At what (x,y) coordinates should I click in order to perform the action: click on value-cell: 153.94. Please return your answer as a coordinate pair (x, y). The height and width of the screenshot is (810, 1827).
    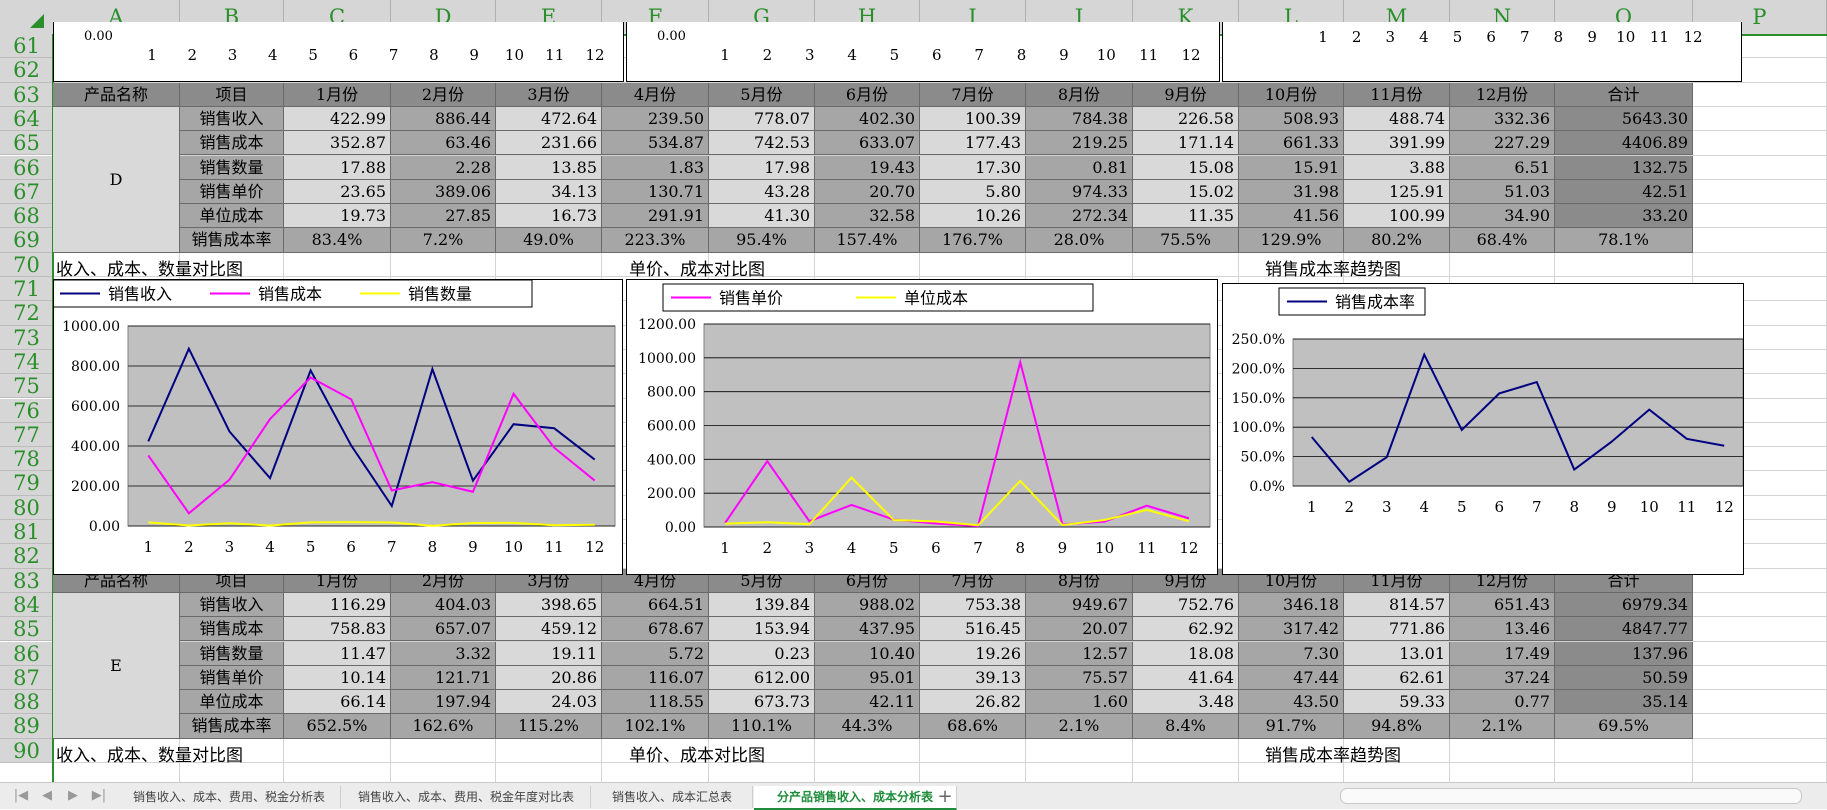
    Looking at the image, I should click on (762, 629).